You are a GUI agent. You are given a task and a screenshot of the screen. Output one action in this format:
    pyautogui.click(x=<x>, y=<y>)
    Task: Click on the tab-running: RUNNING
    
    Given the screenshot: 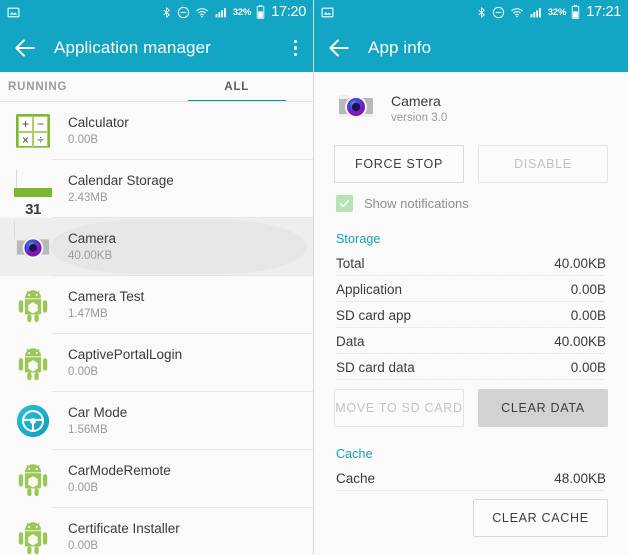 What is the action you would take?
    pyautogui.click(x=80, y=87)
    